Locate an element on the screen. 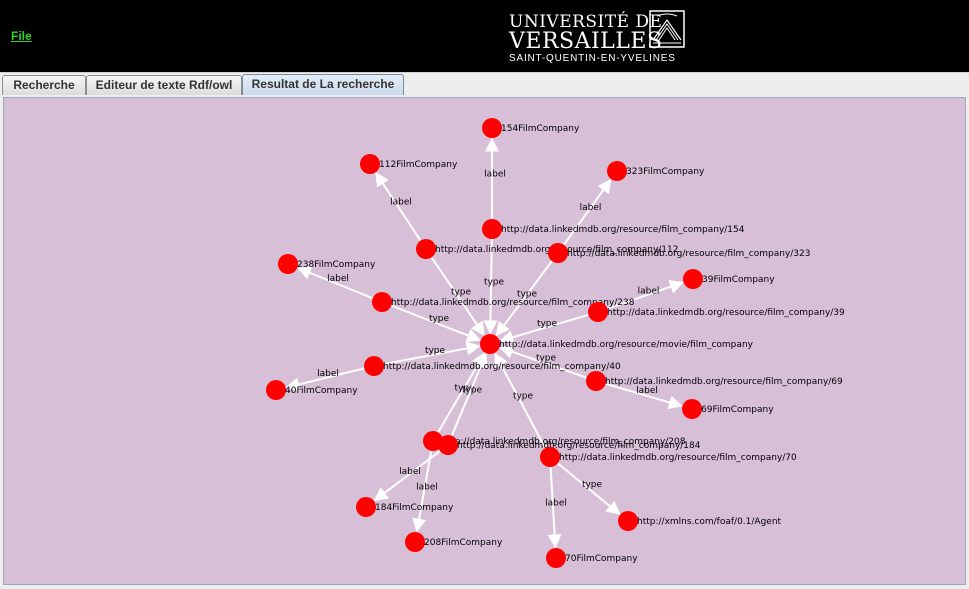 The height and width of the screenshot is (589, 969). graph-node-l69: 69FilmCompany is located at coordinates (728, 409).